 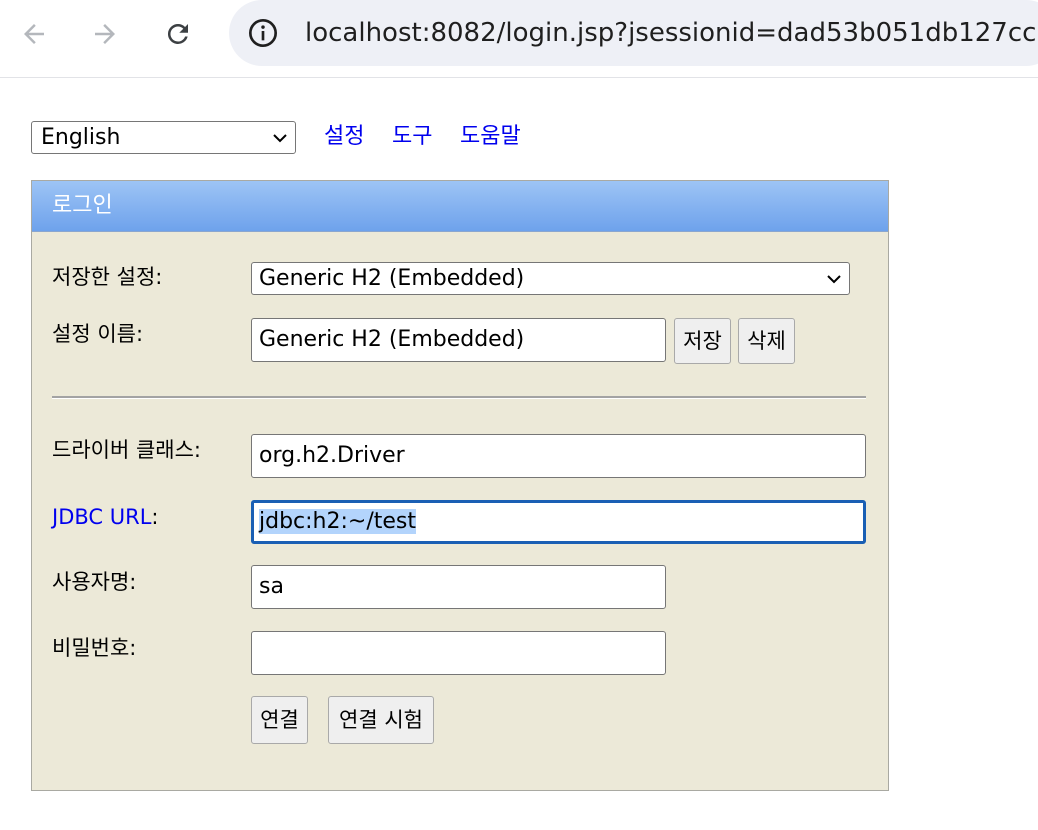 I want to click on settings-link: 설정, so click(x=344, y=137).